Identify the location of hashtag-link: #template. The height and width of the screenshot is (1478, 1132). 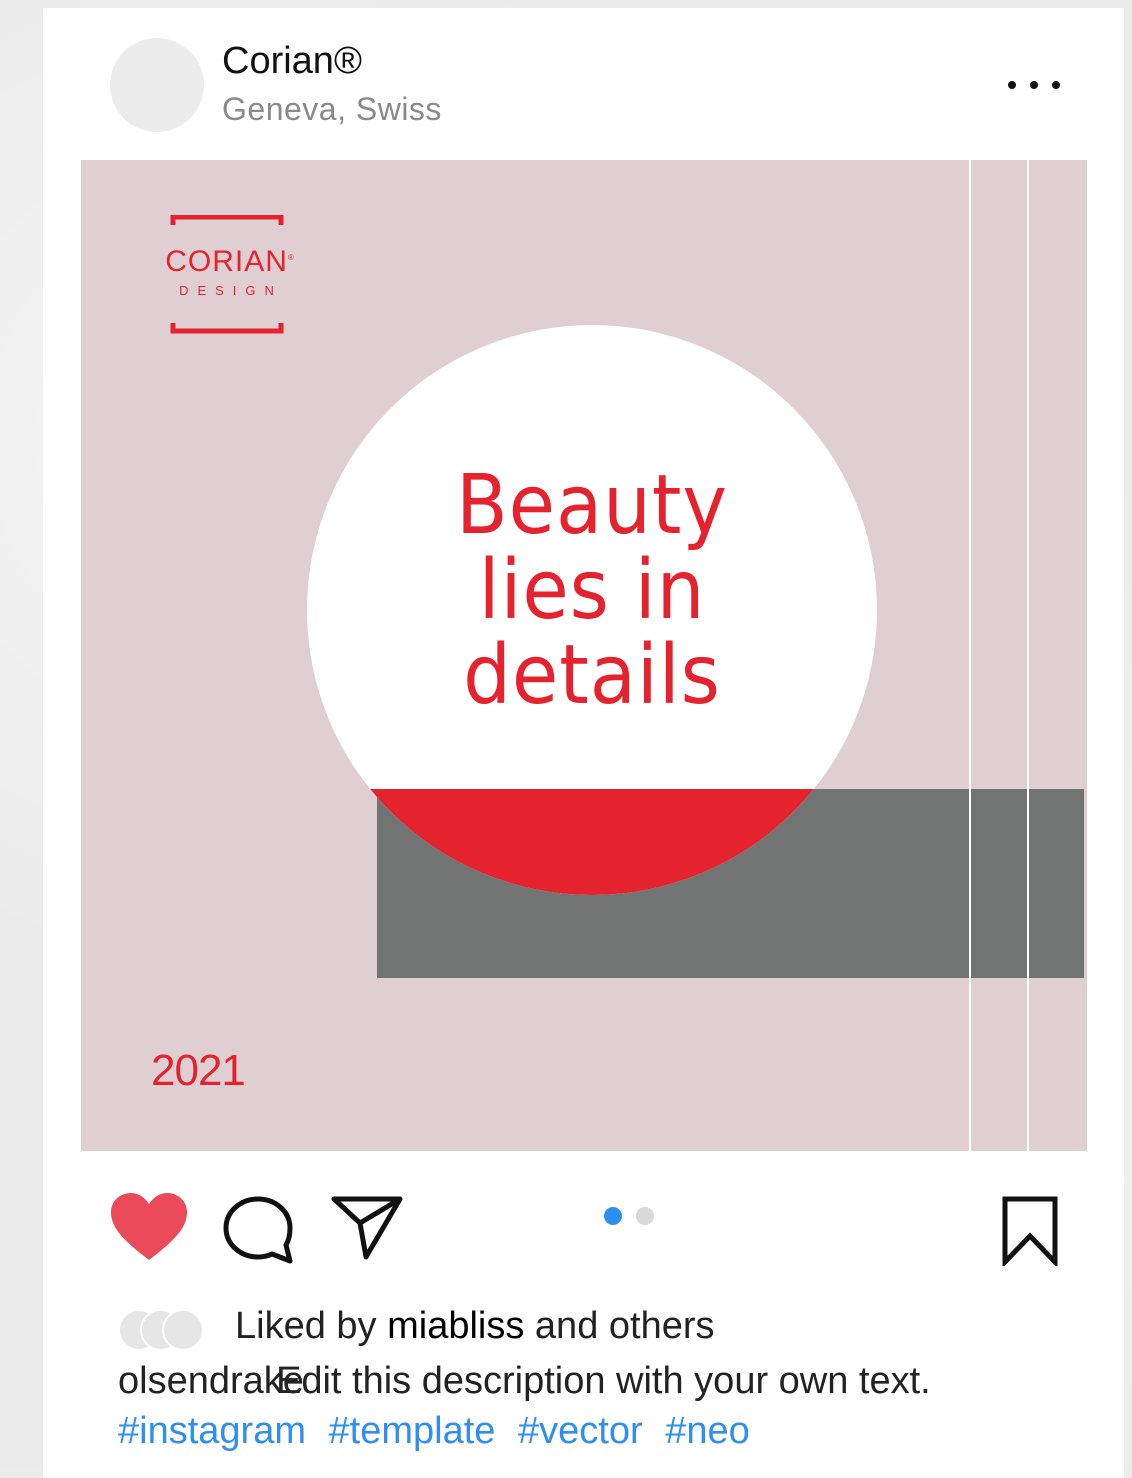
(412, 1431).